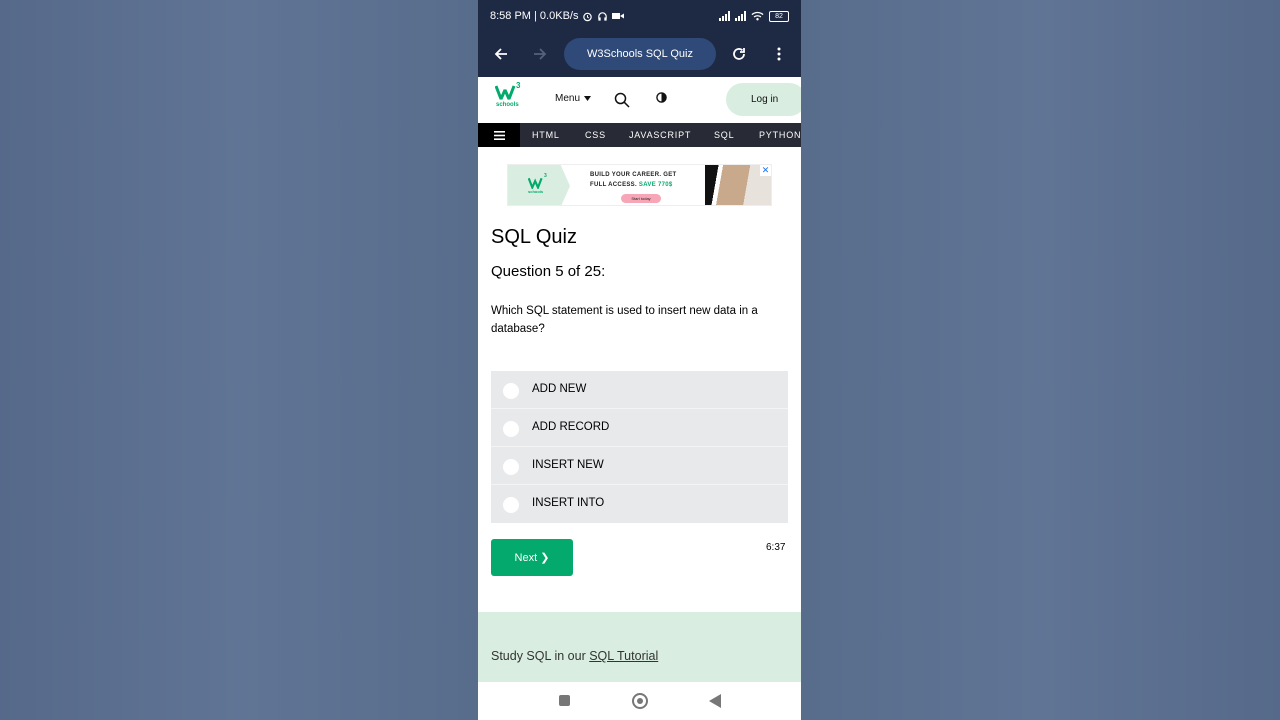 This screenshot has height=720, width=1280. Describe the element at coordinates (509, 97) in the screenshot. I see `w3-logo-icon: 3 schools` at that location.